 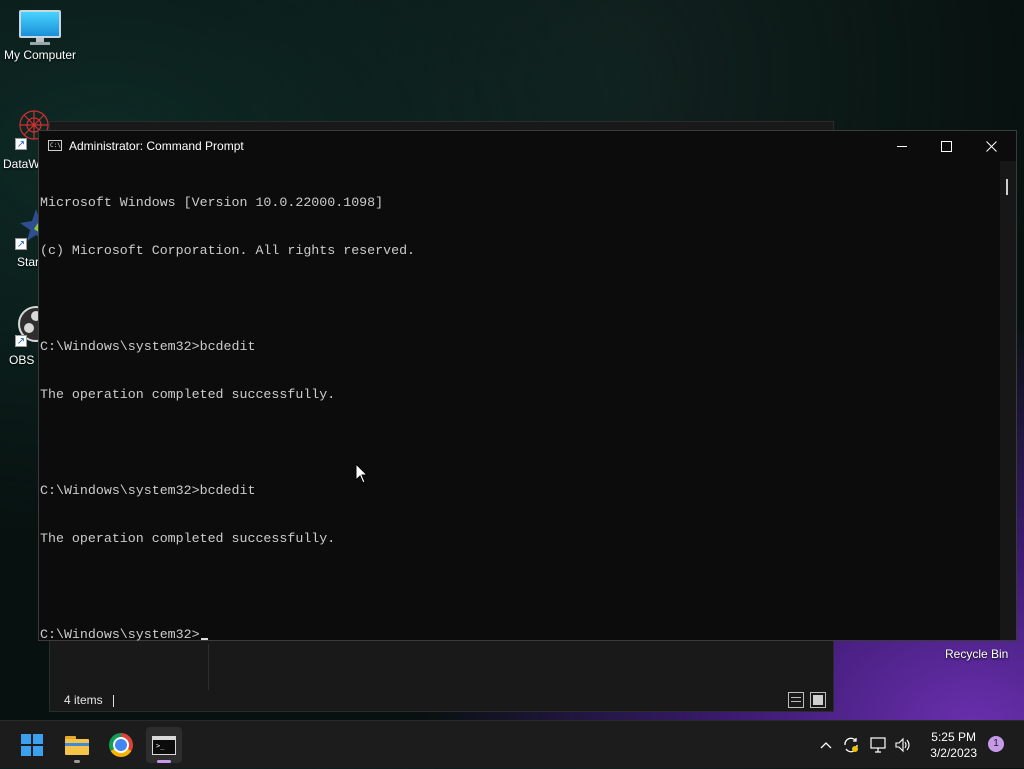 I want to click on mouse-pointer-icon, so click(x=362, y=473).